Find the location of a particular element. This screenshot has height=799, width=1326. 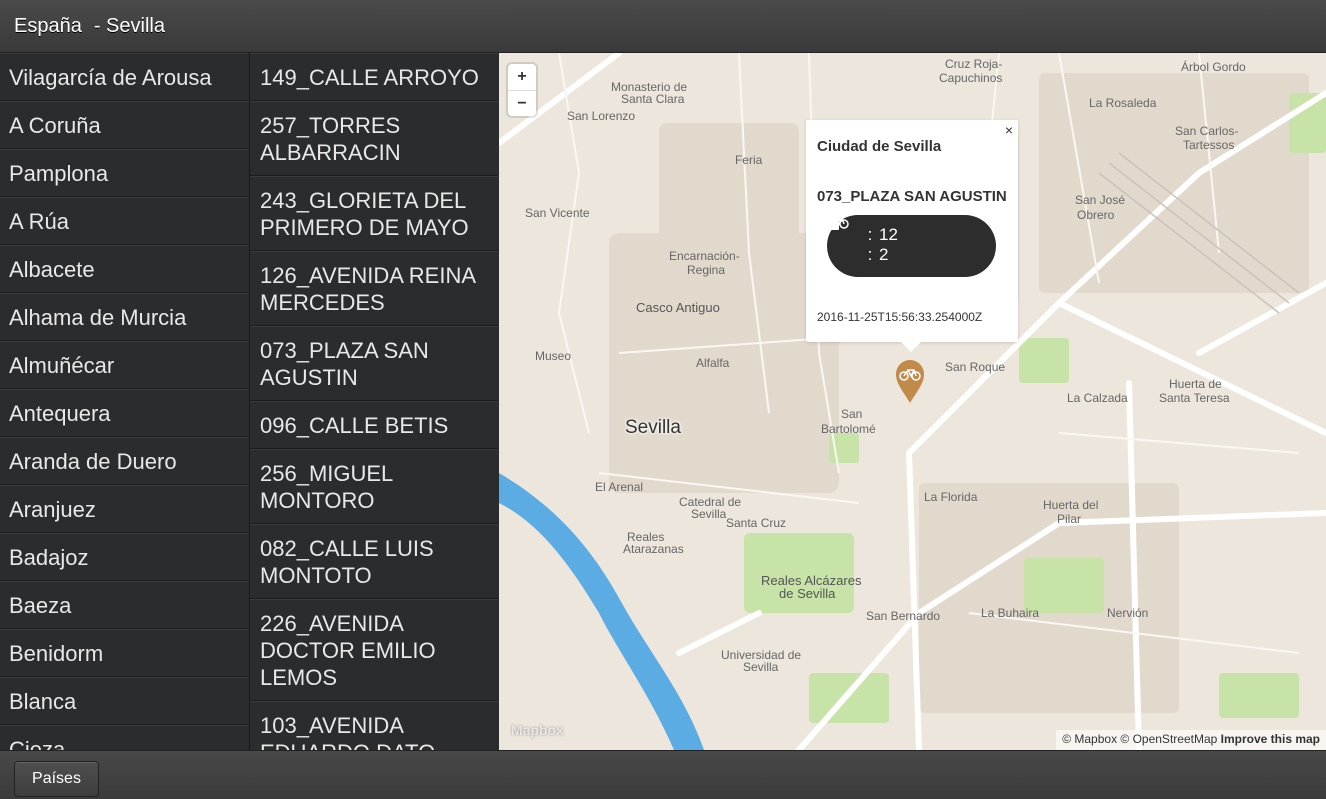

svg-text: San José is located at coordinates (1100, 200).